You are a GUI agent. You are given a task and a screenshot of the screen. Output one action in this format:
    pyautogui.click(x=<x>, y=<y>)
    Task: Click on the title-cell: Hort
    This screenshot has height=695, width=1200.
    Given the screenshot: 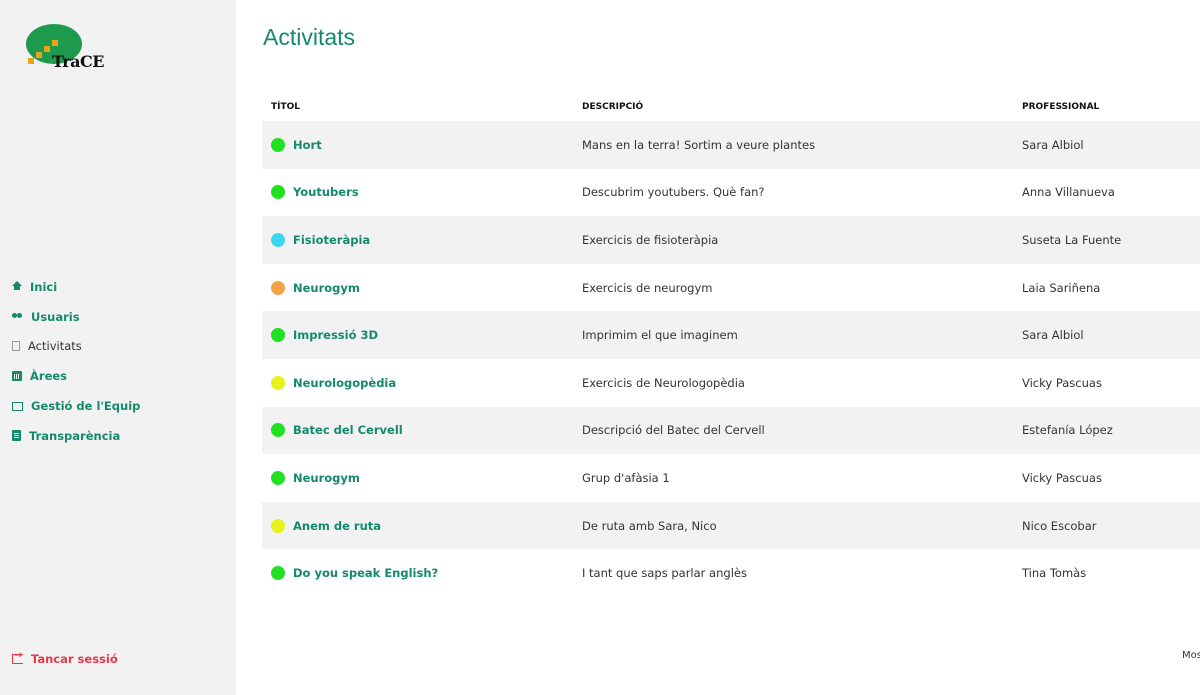 What is the action you would take?
    pyautogui.click(x=422, y=144)
    